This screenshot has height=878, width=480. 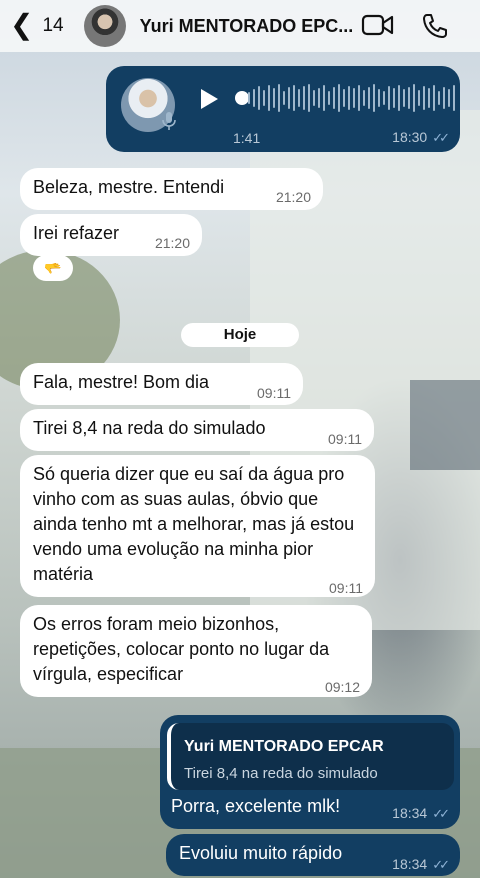 What do you see at coordinates (209, 101) in the screenshot?
I see `play-icon` at bounding box center [209, 101].